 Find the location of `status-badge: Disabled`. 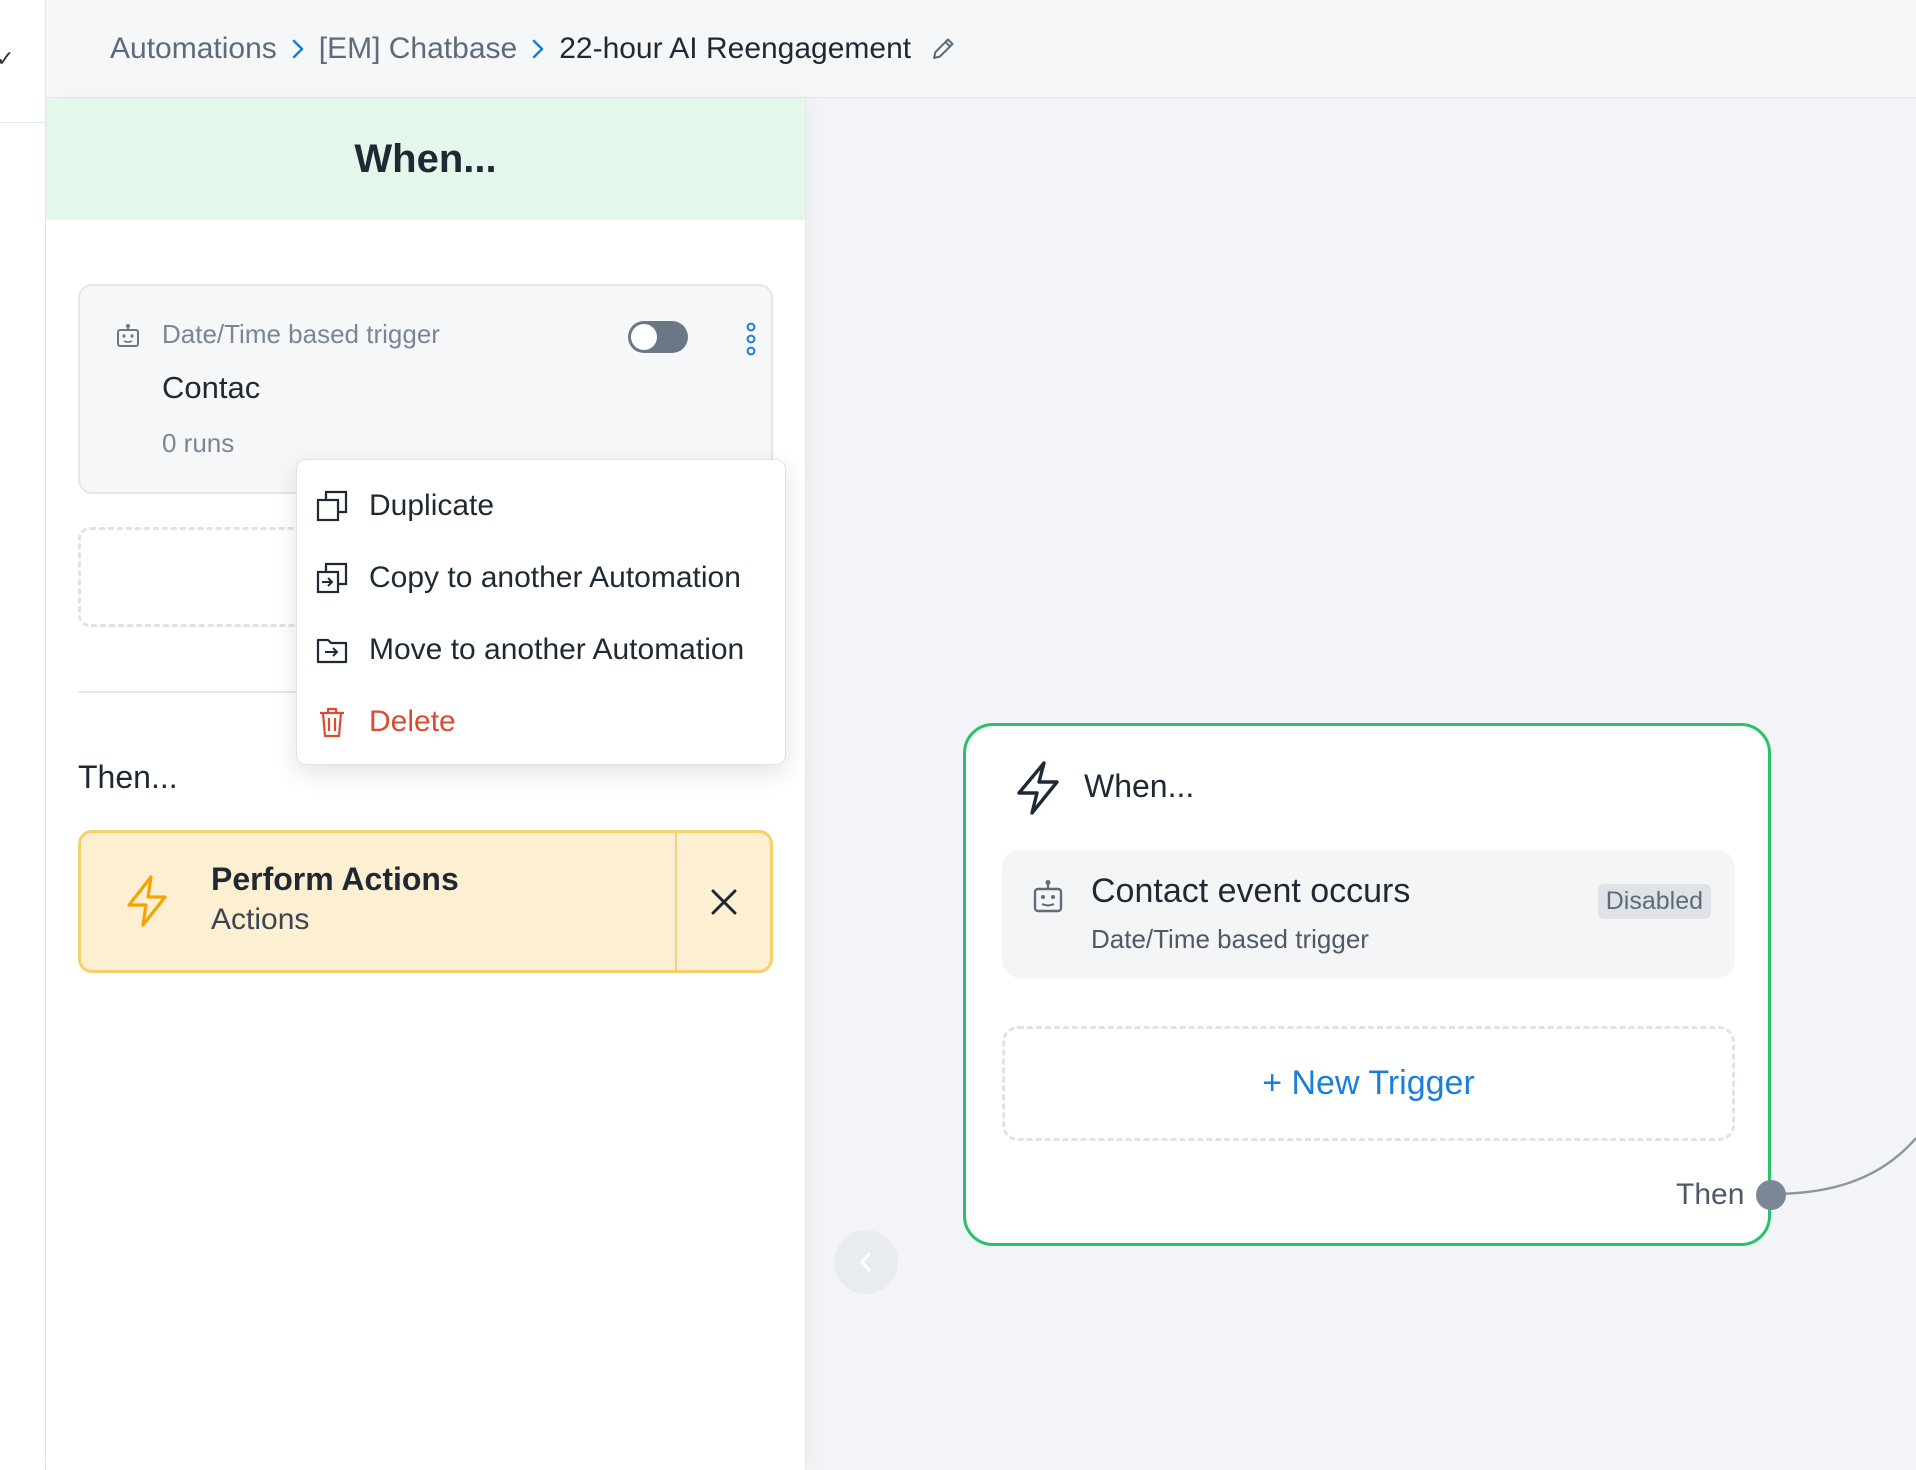

status-badge: Disabled is located at coordinates (1654, 901).